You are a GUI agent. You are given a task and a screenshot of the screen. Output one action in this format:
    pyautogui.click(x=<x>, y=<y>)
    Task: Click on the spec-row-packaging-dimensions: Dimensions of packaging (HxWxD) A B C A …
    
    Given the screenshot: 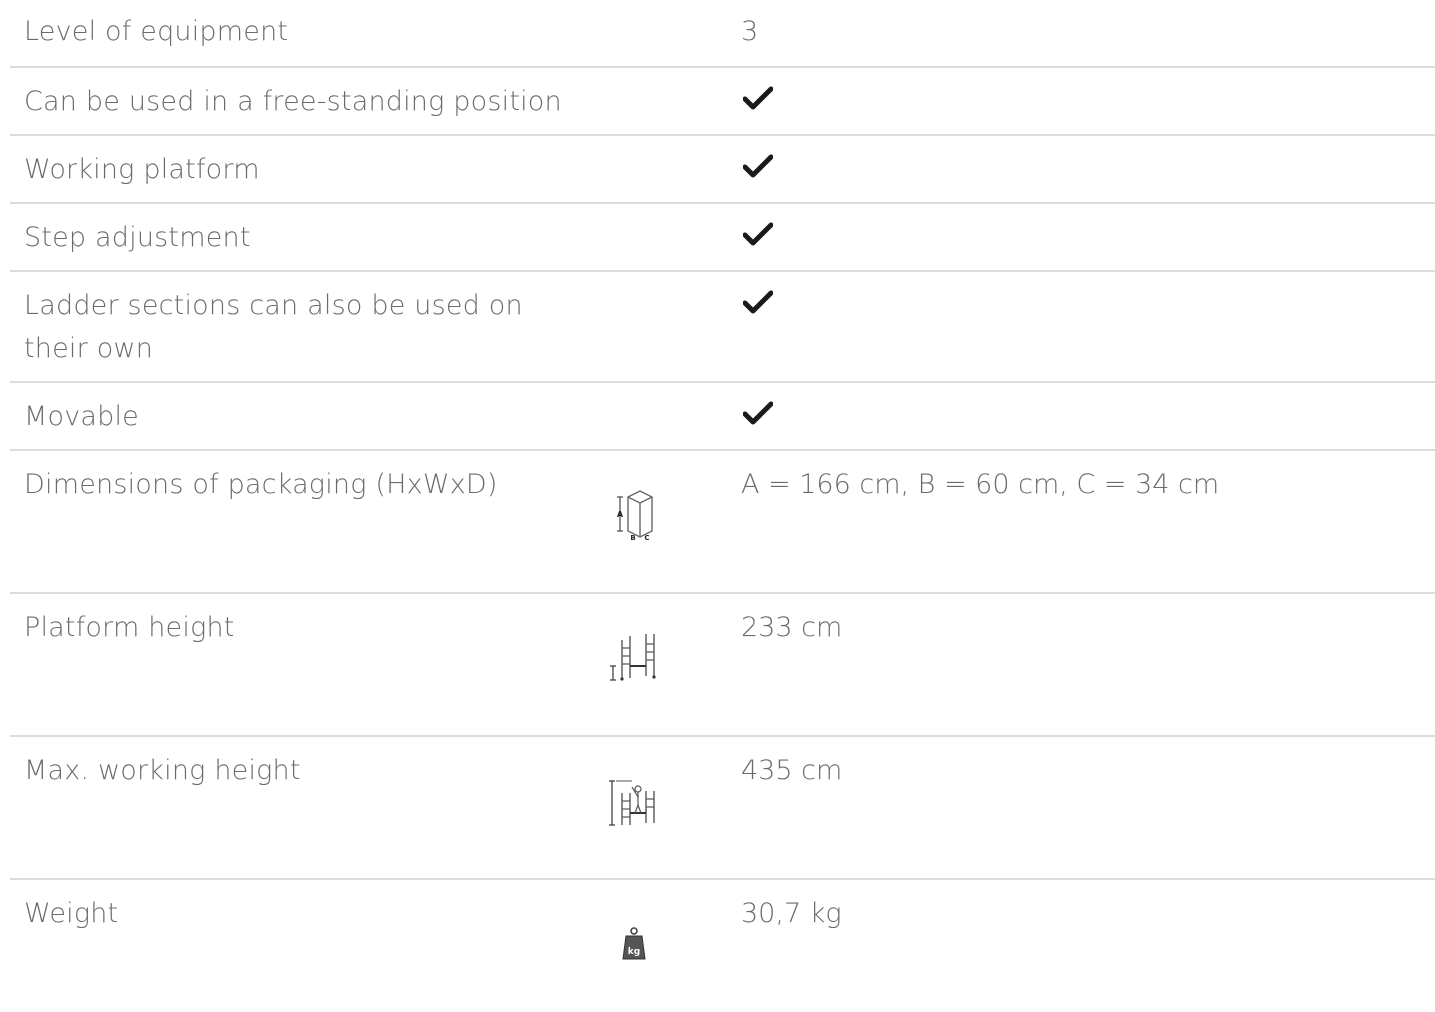 What is the action you would take?
    pyautogui.click(x=722, y=522)
    